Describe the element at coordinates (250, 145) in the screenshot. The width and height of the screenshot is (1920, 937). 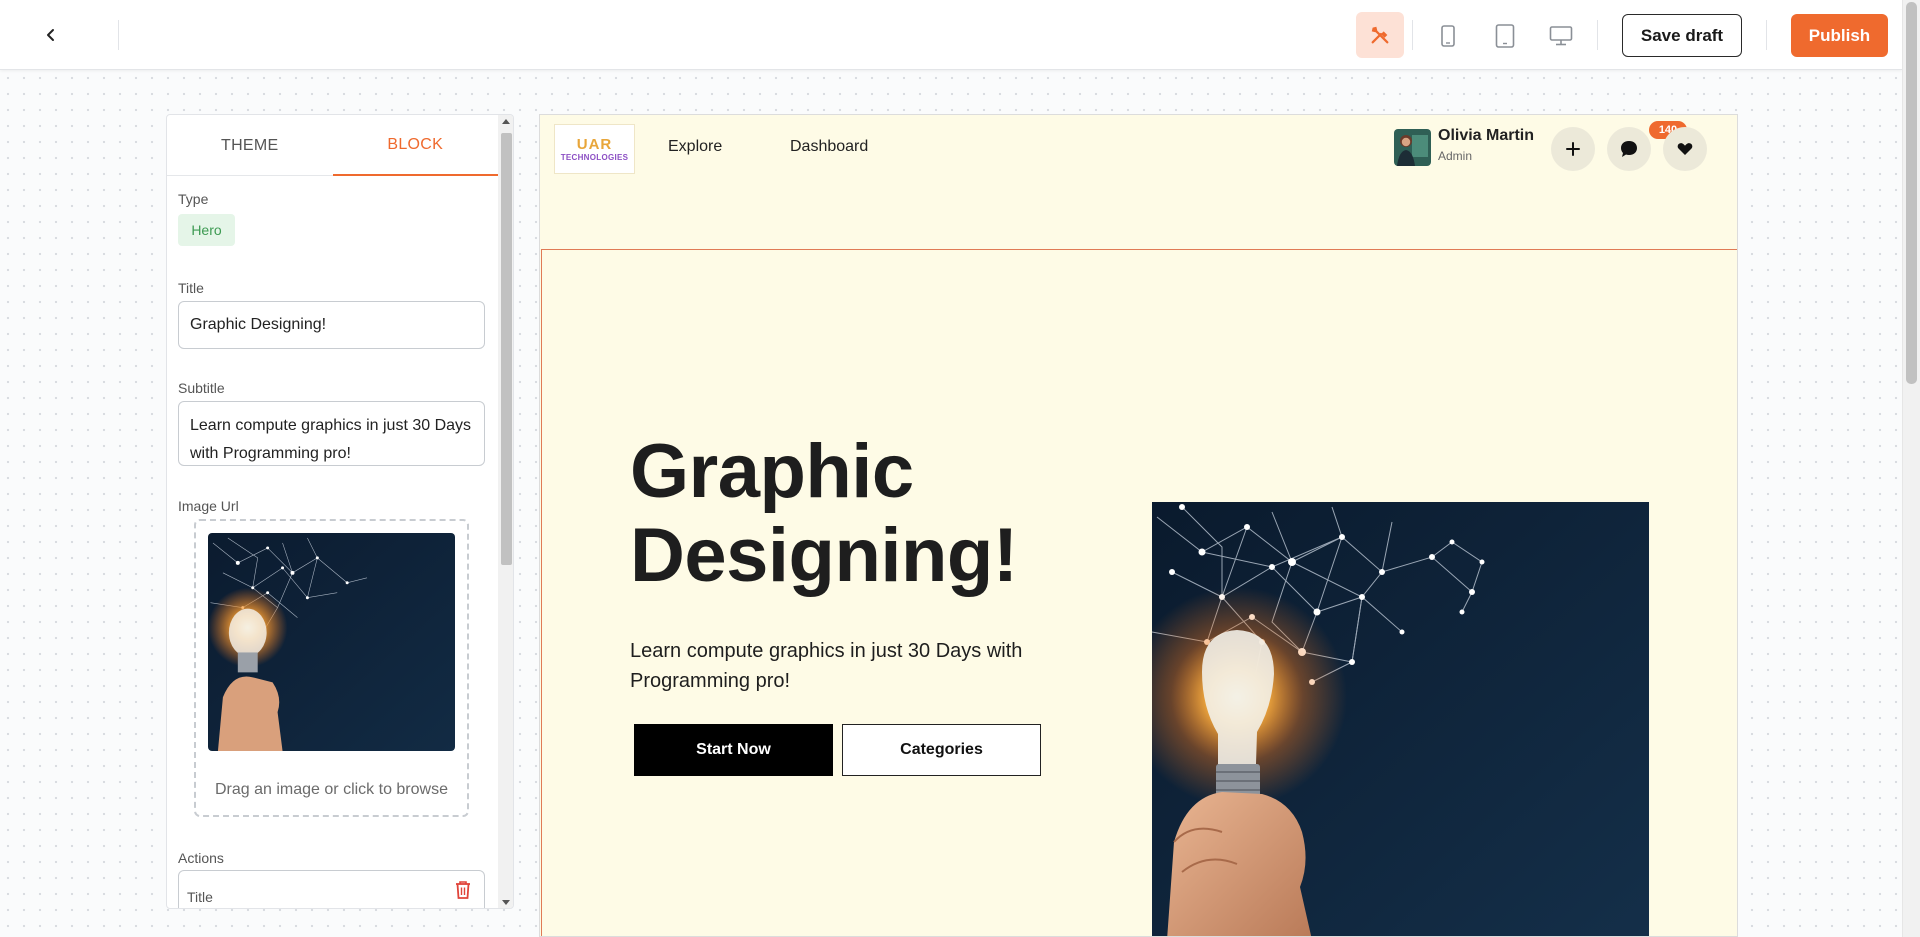
I see `tab-theme: THEME` at that location.